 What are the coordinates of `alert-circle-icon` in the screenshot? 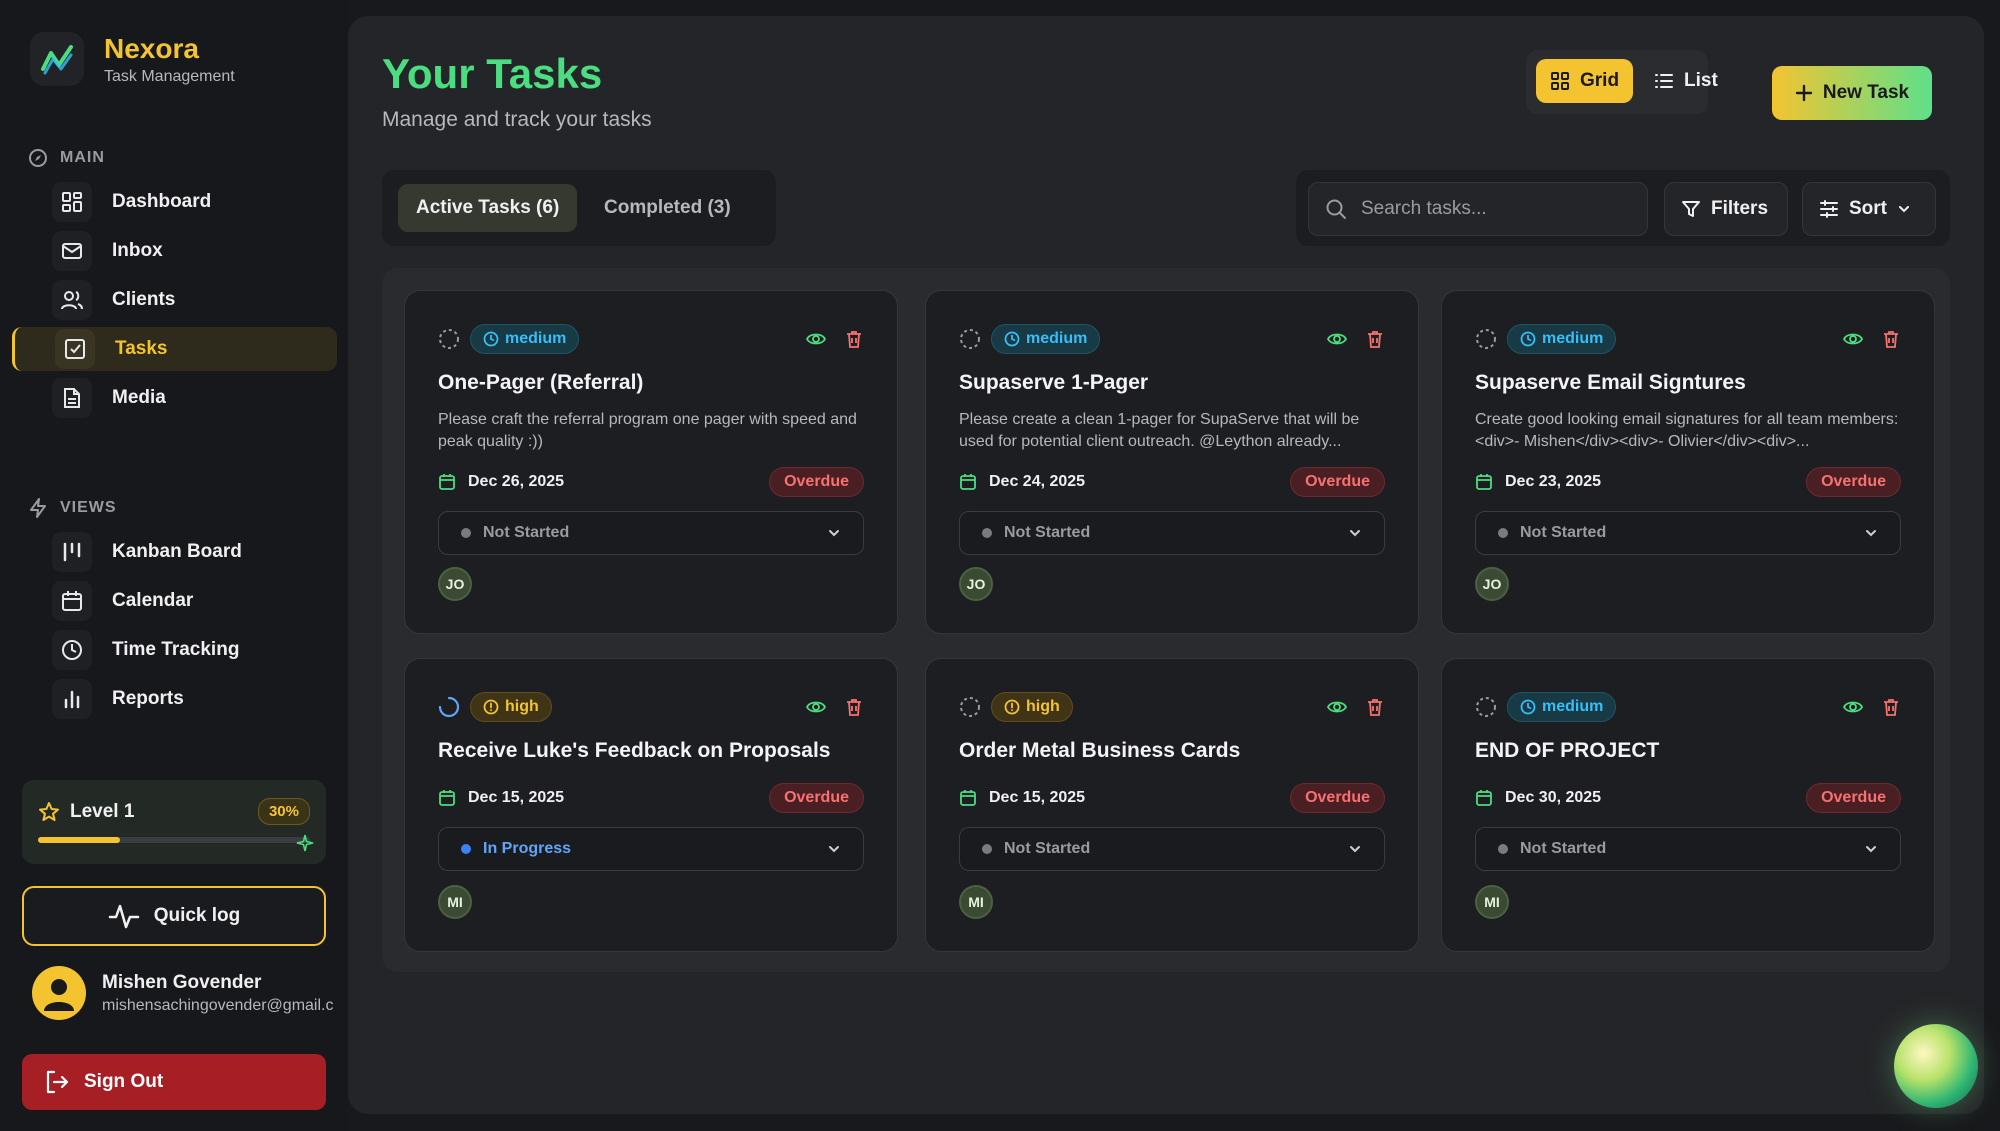 It's located at (491, 707).